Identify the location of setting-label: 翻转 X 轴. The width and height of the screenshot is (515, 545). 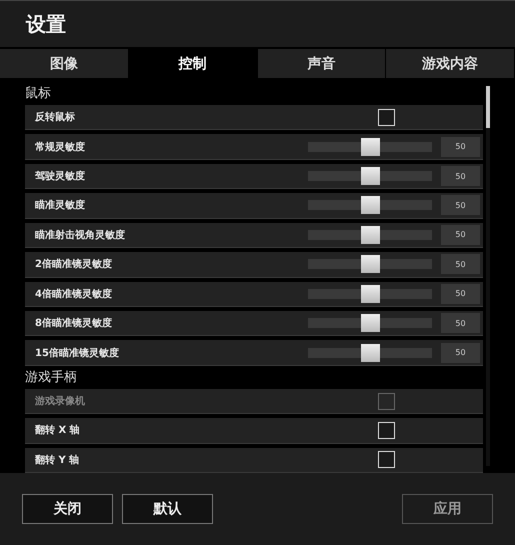
(58, 431).